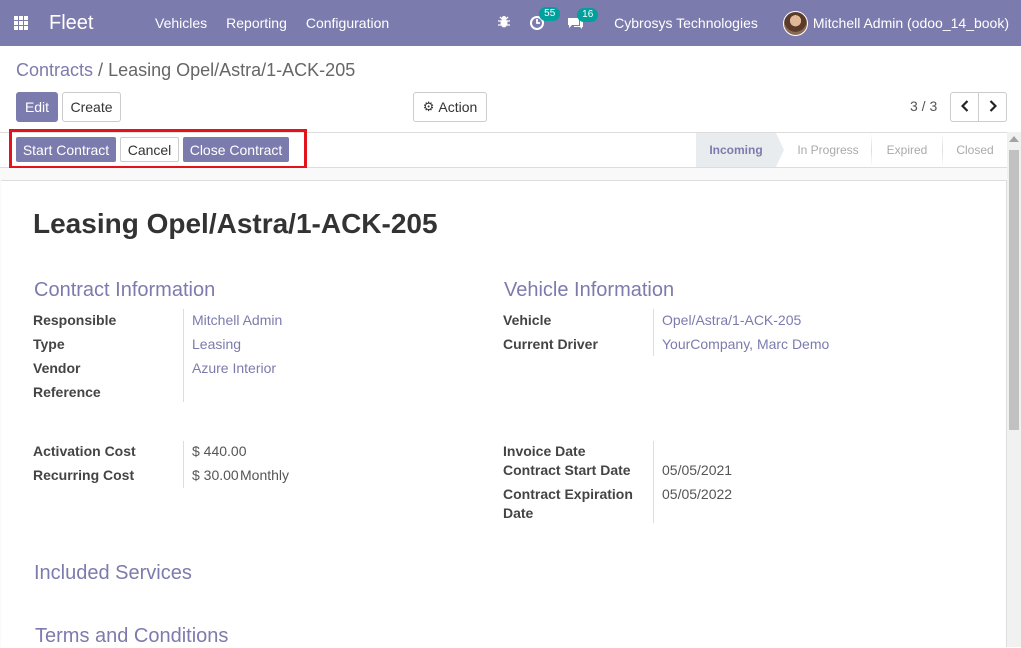  What do you see at coordinates (91, 107) in the screenshot?
I see `create-button: Create` at bounding box center [91, 107].